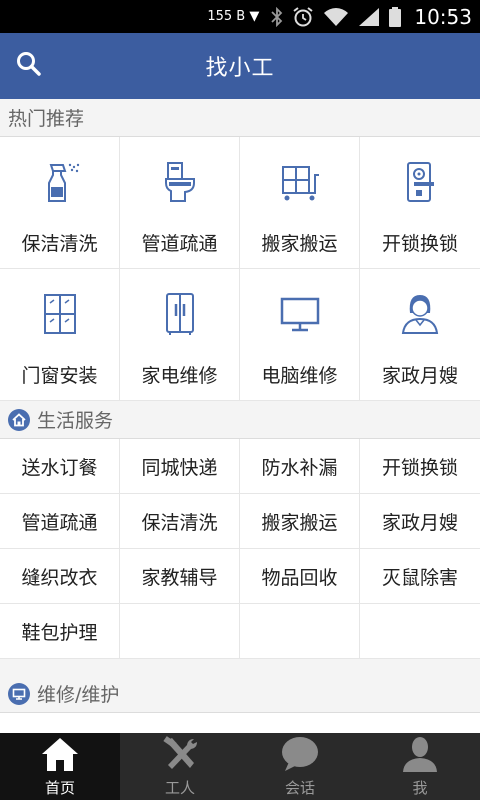  I want to click on hot-item-label: 电脑维修, so click(299, 376).